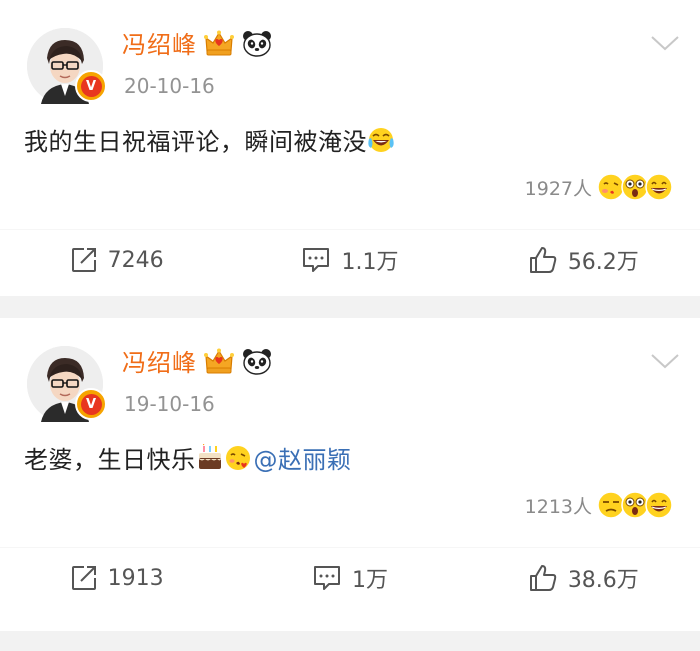 This screenshot has width=700, height=651. I want to click on like-button: 38.6万, so click(583, 578).